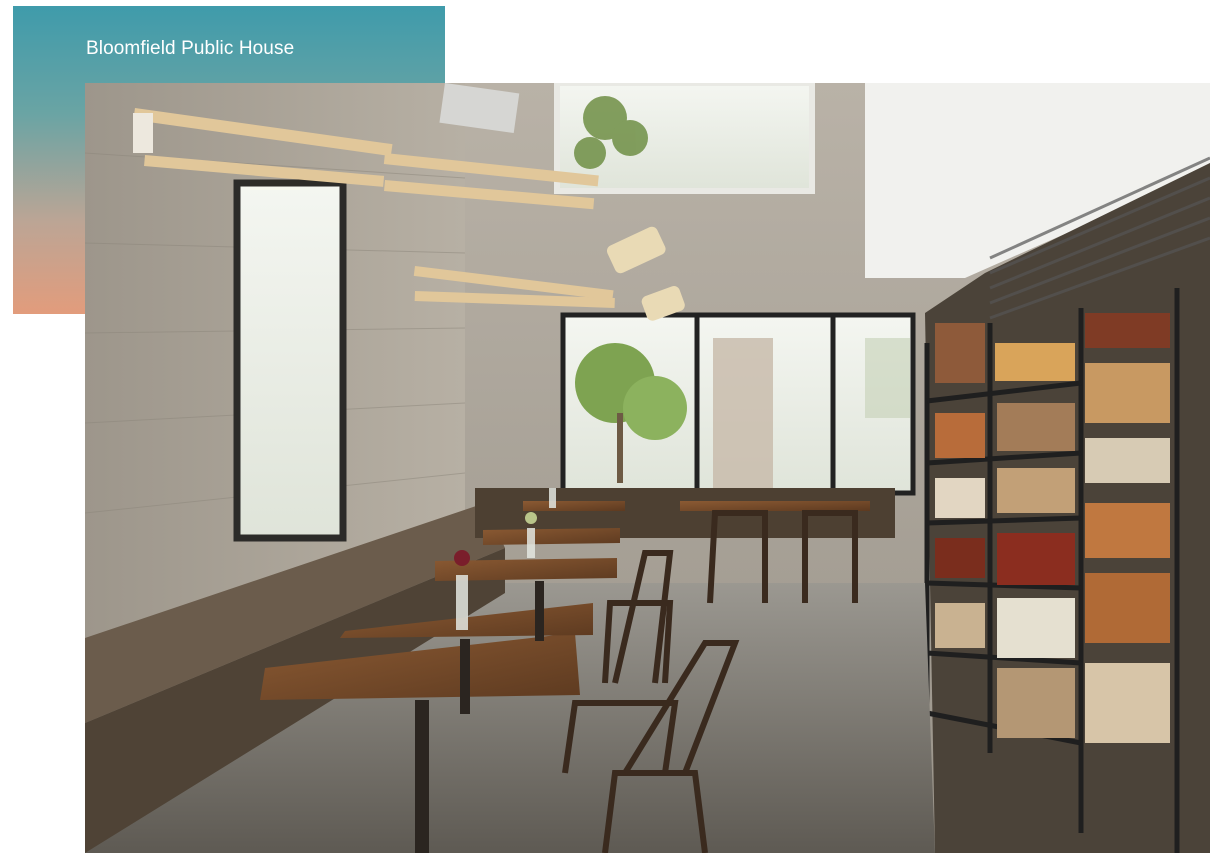 The width and height of the screenshot is (1210, 853). Describe the element at coordinates (290, 360) in the screenshot. I see `side-window` at that location.